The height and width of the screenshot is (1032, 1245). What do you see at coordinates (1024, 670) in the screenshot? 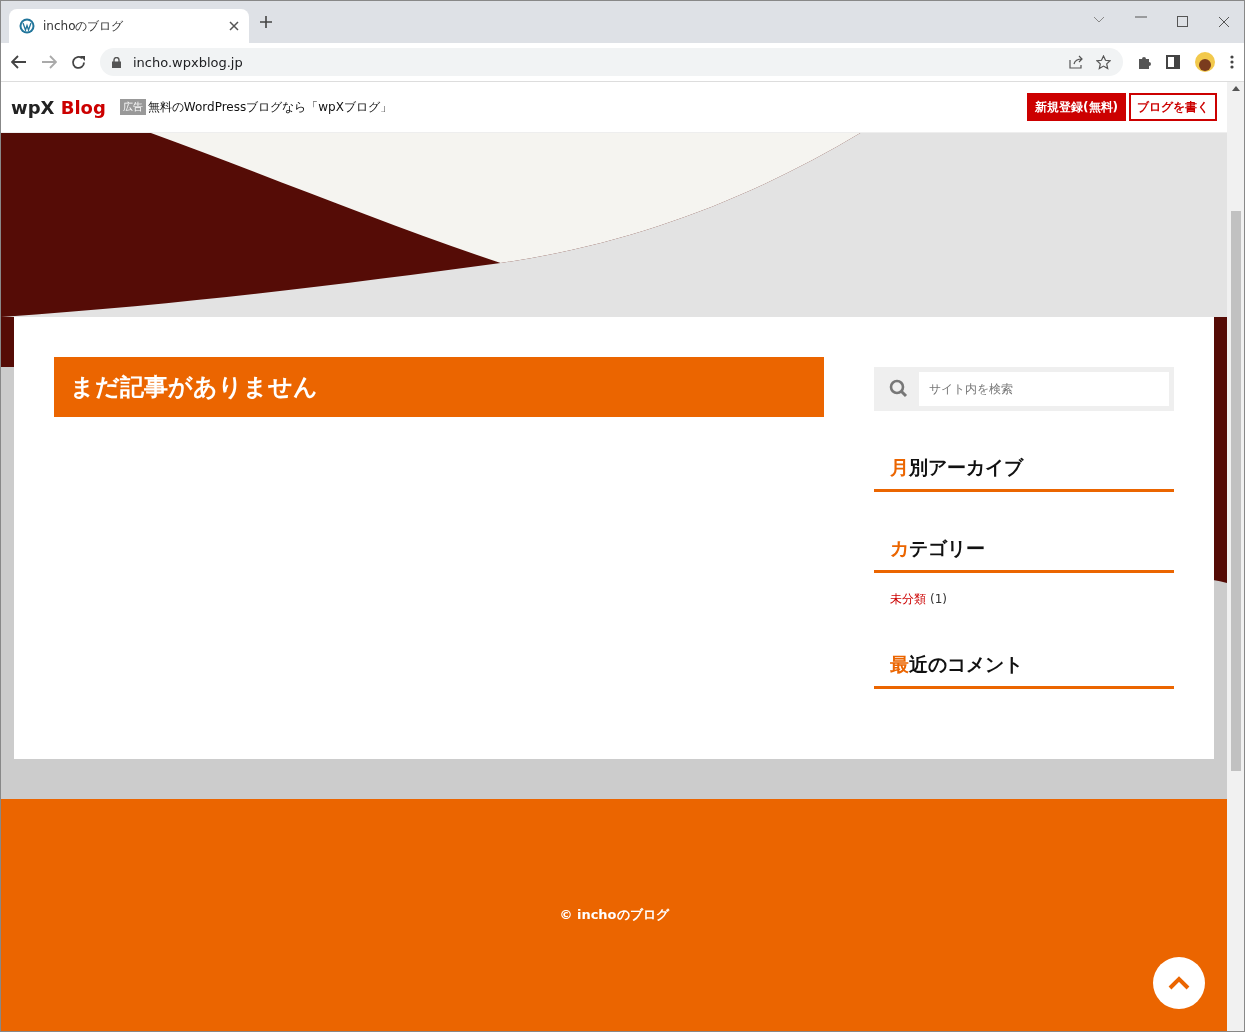
I see `widget-title: 最近のコメント` at bounding box center [1024, 670].